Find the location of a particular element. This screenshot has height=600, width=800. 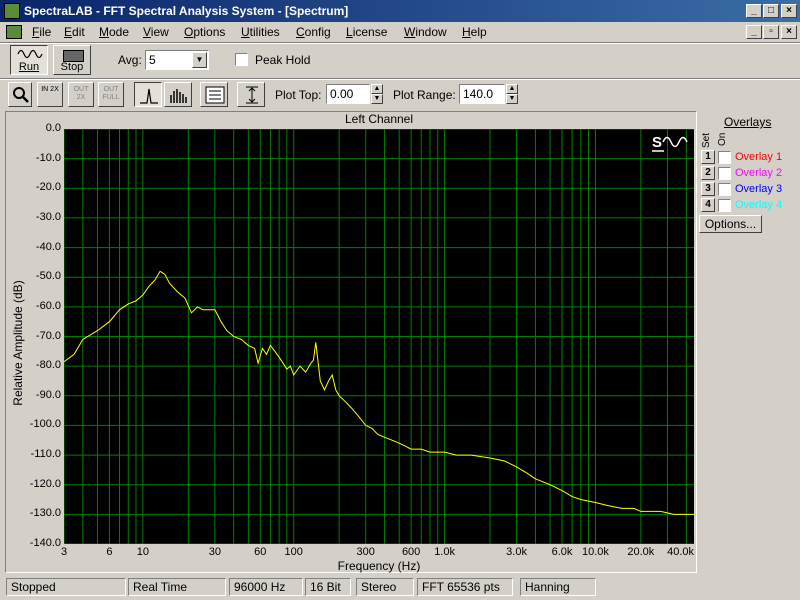

avg-select: 5 ▼ is located at coordinates (177, 60).